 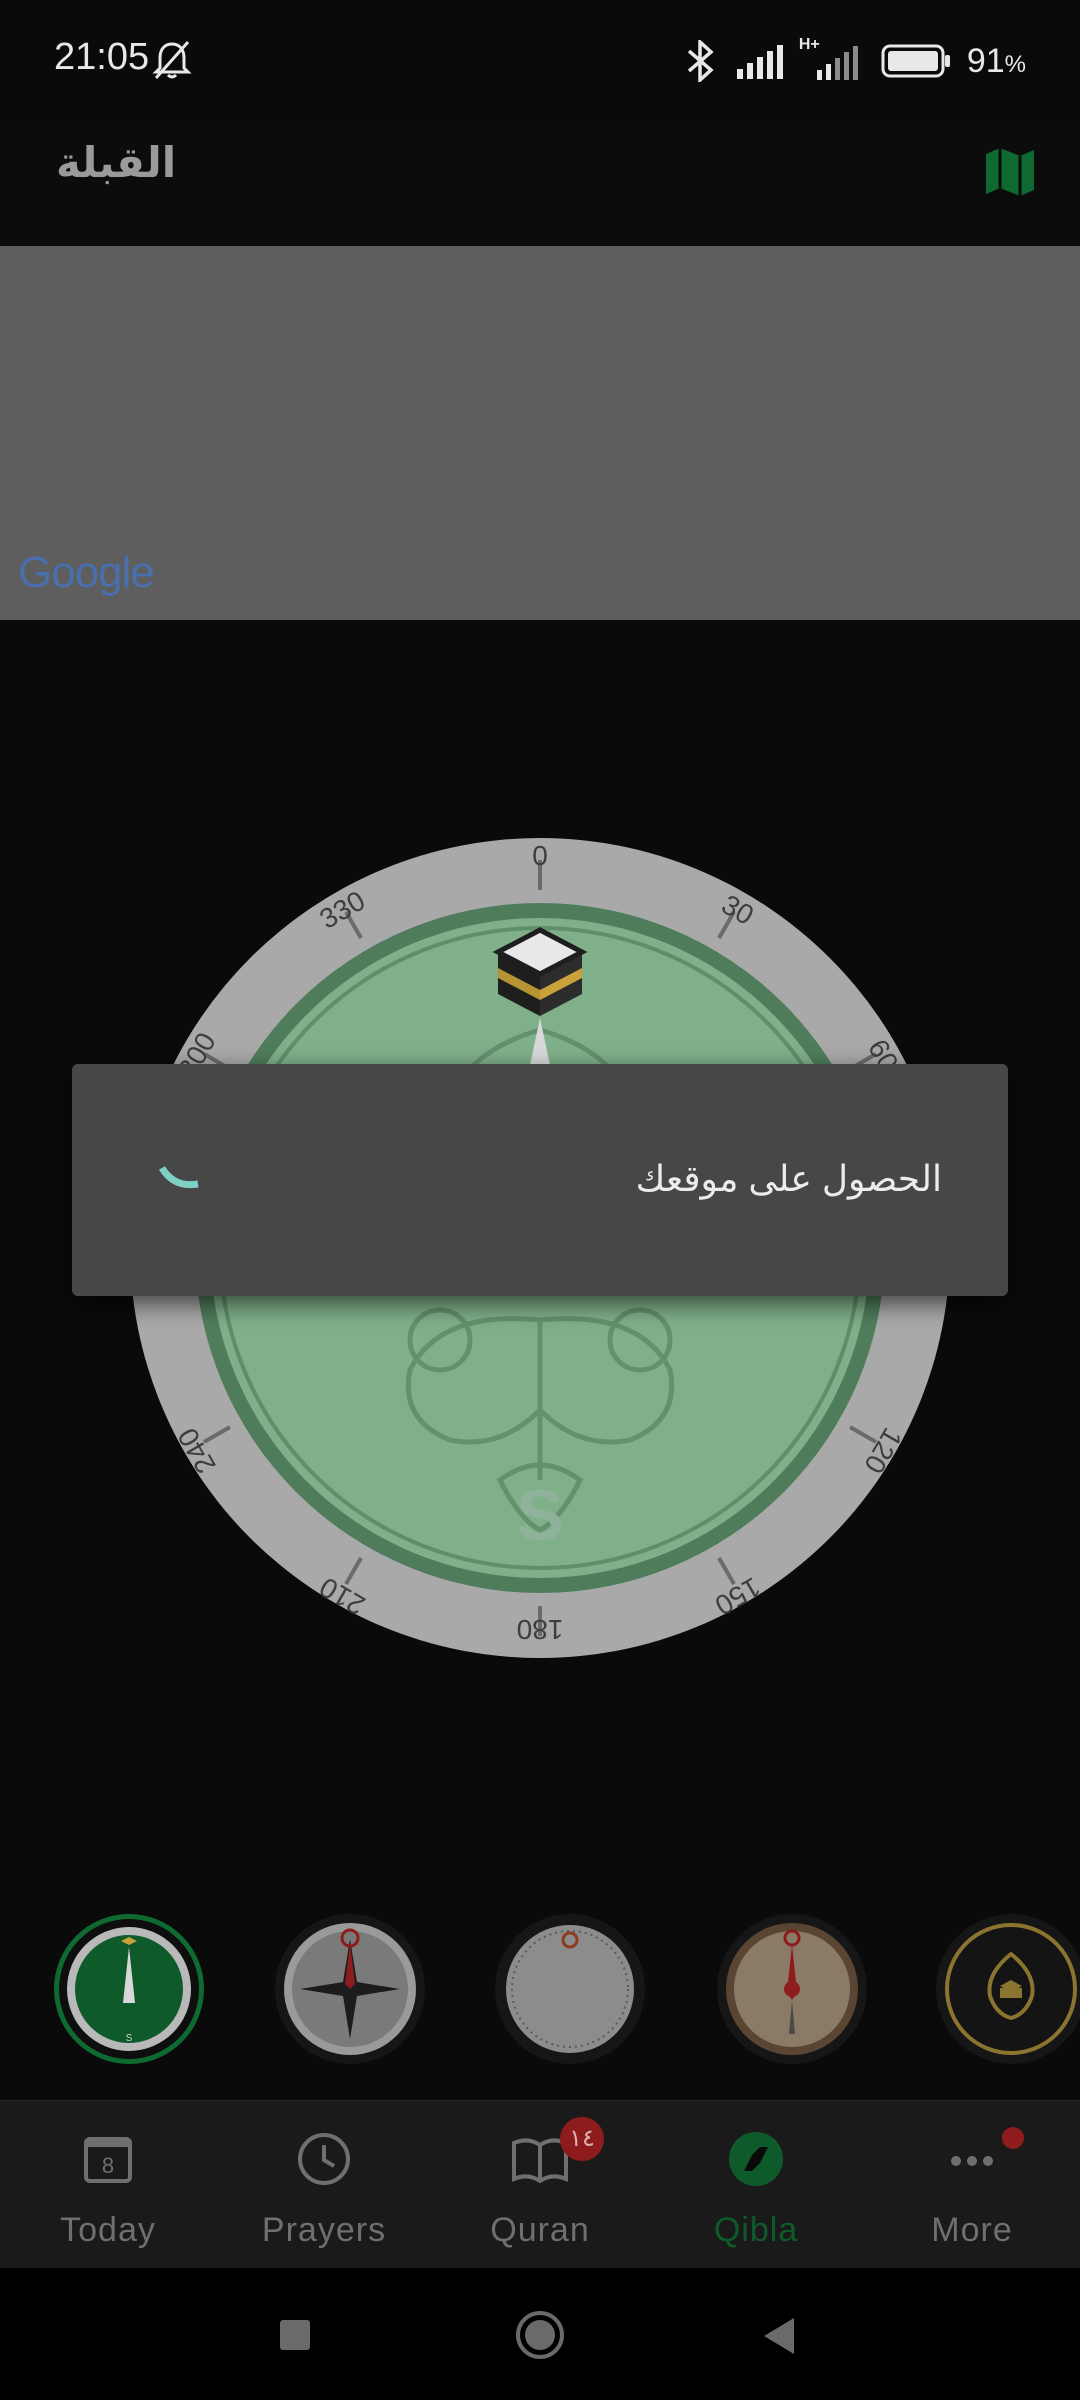 I want to click on nav-quran: ١٤ Quran, so click(x=540, y=2185).